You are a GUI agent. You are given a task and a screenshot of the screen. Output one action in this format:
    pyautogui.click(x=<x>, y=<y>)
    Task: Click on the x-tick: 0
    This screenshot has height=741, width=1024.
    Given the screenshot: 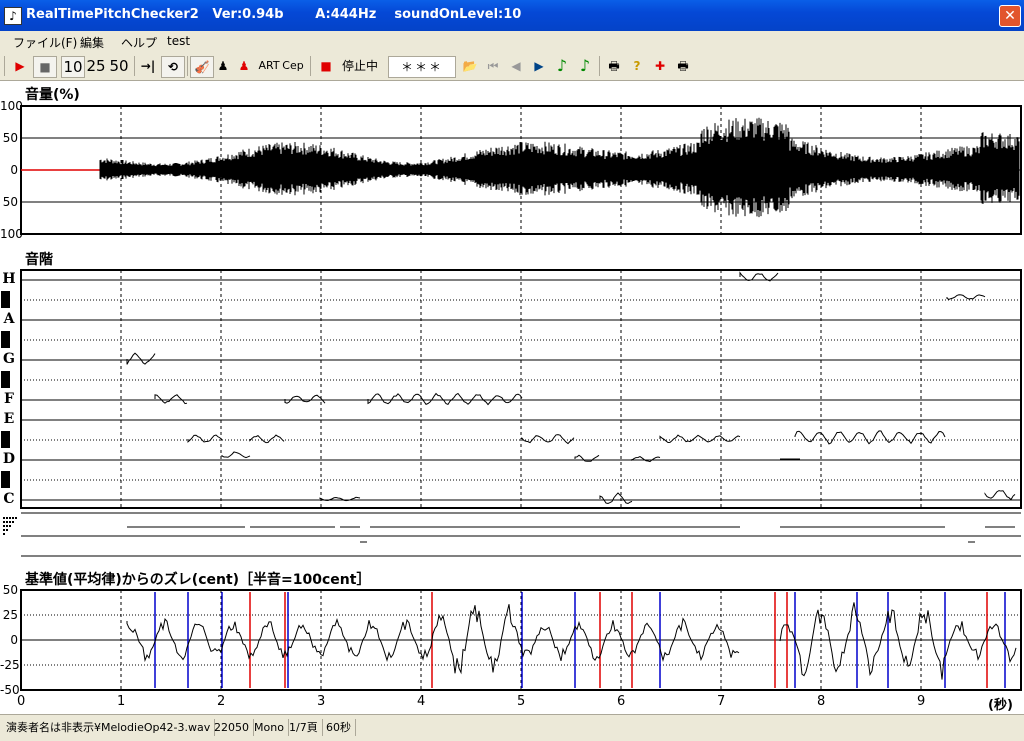 What is the action you would take?
    pyautogui.click(x=21, y=701)
    